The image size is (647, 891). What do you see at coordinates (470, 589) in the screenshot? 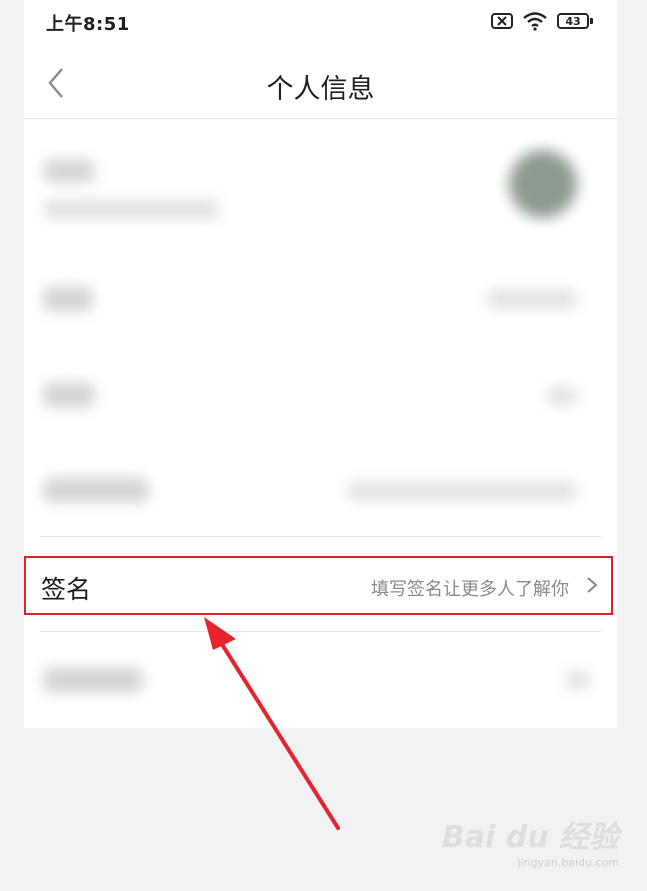
I see `signature-hint: 填写签名让更多人了解你` at bounding box center [470, 589].